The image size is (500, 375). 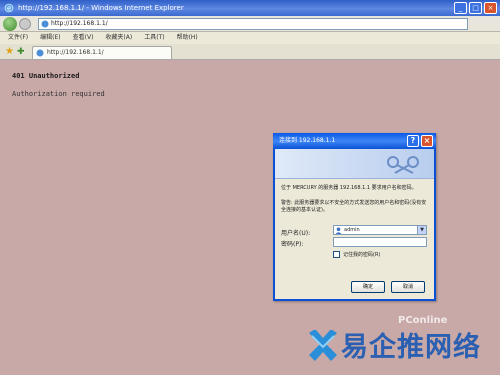 What do you see at coordinates (40, 53) in the screenshot?
I see `tab-page-icon` at bounding box center [40, 53].